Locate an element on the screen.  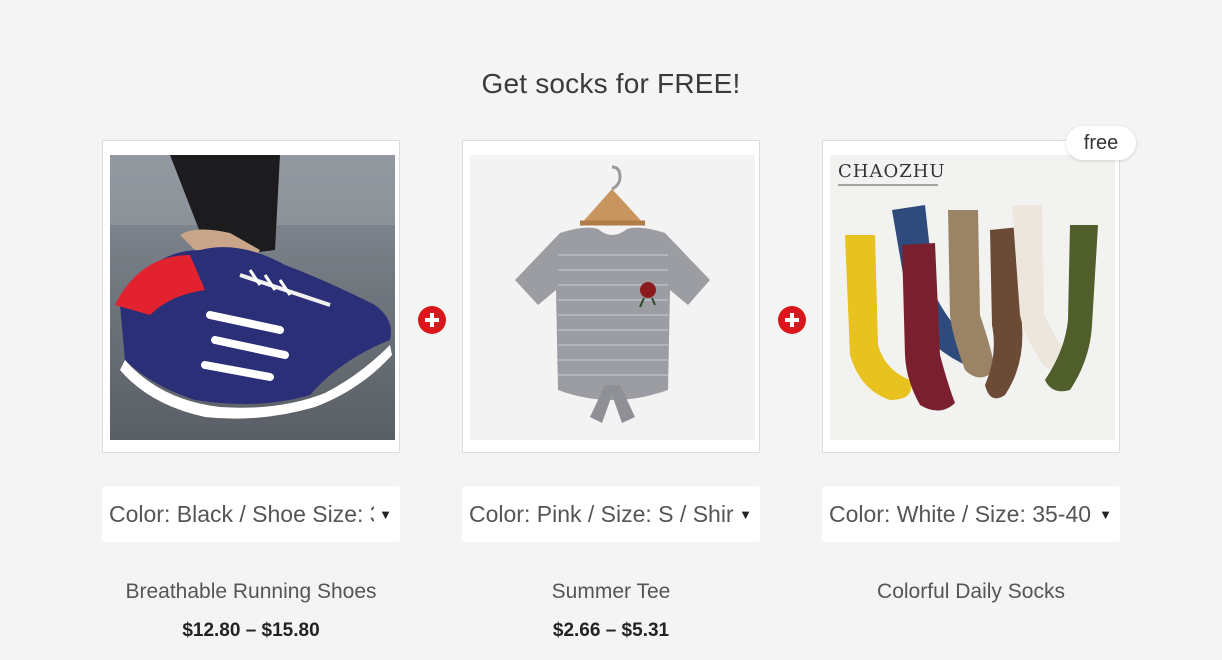
variant-select-shoes: Color: Black / Shoe Size: 39 ▼ is located at coordinates (251, 514).